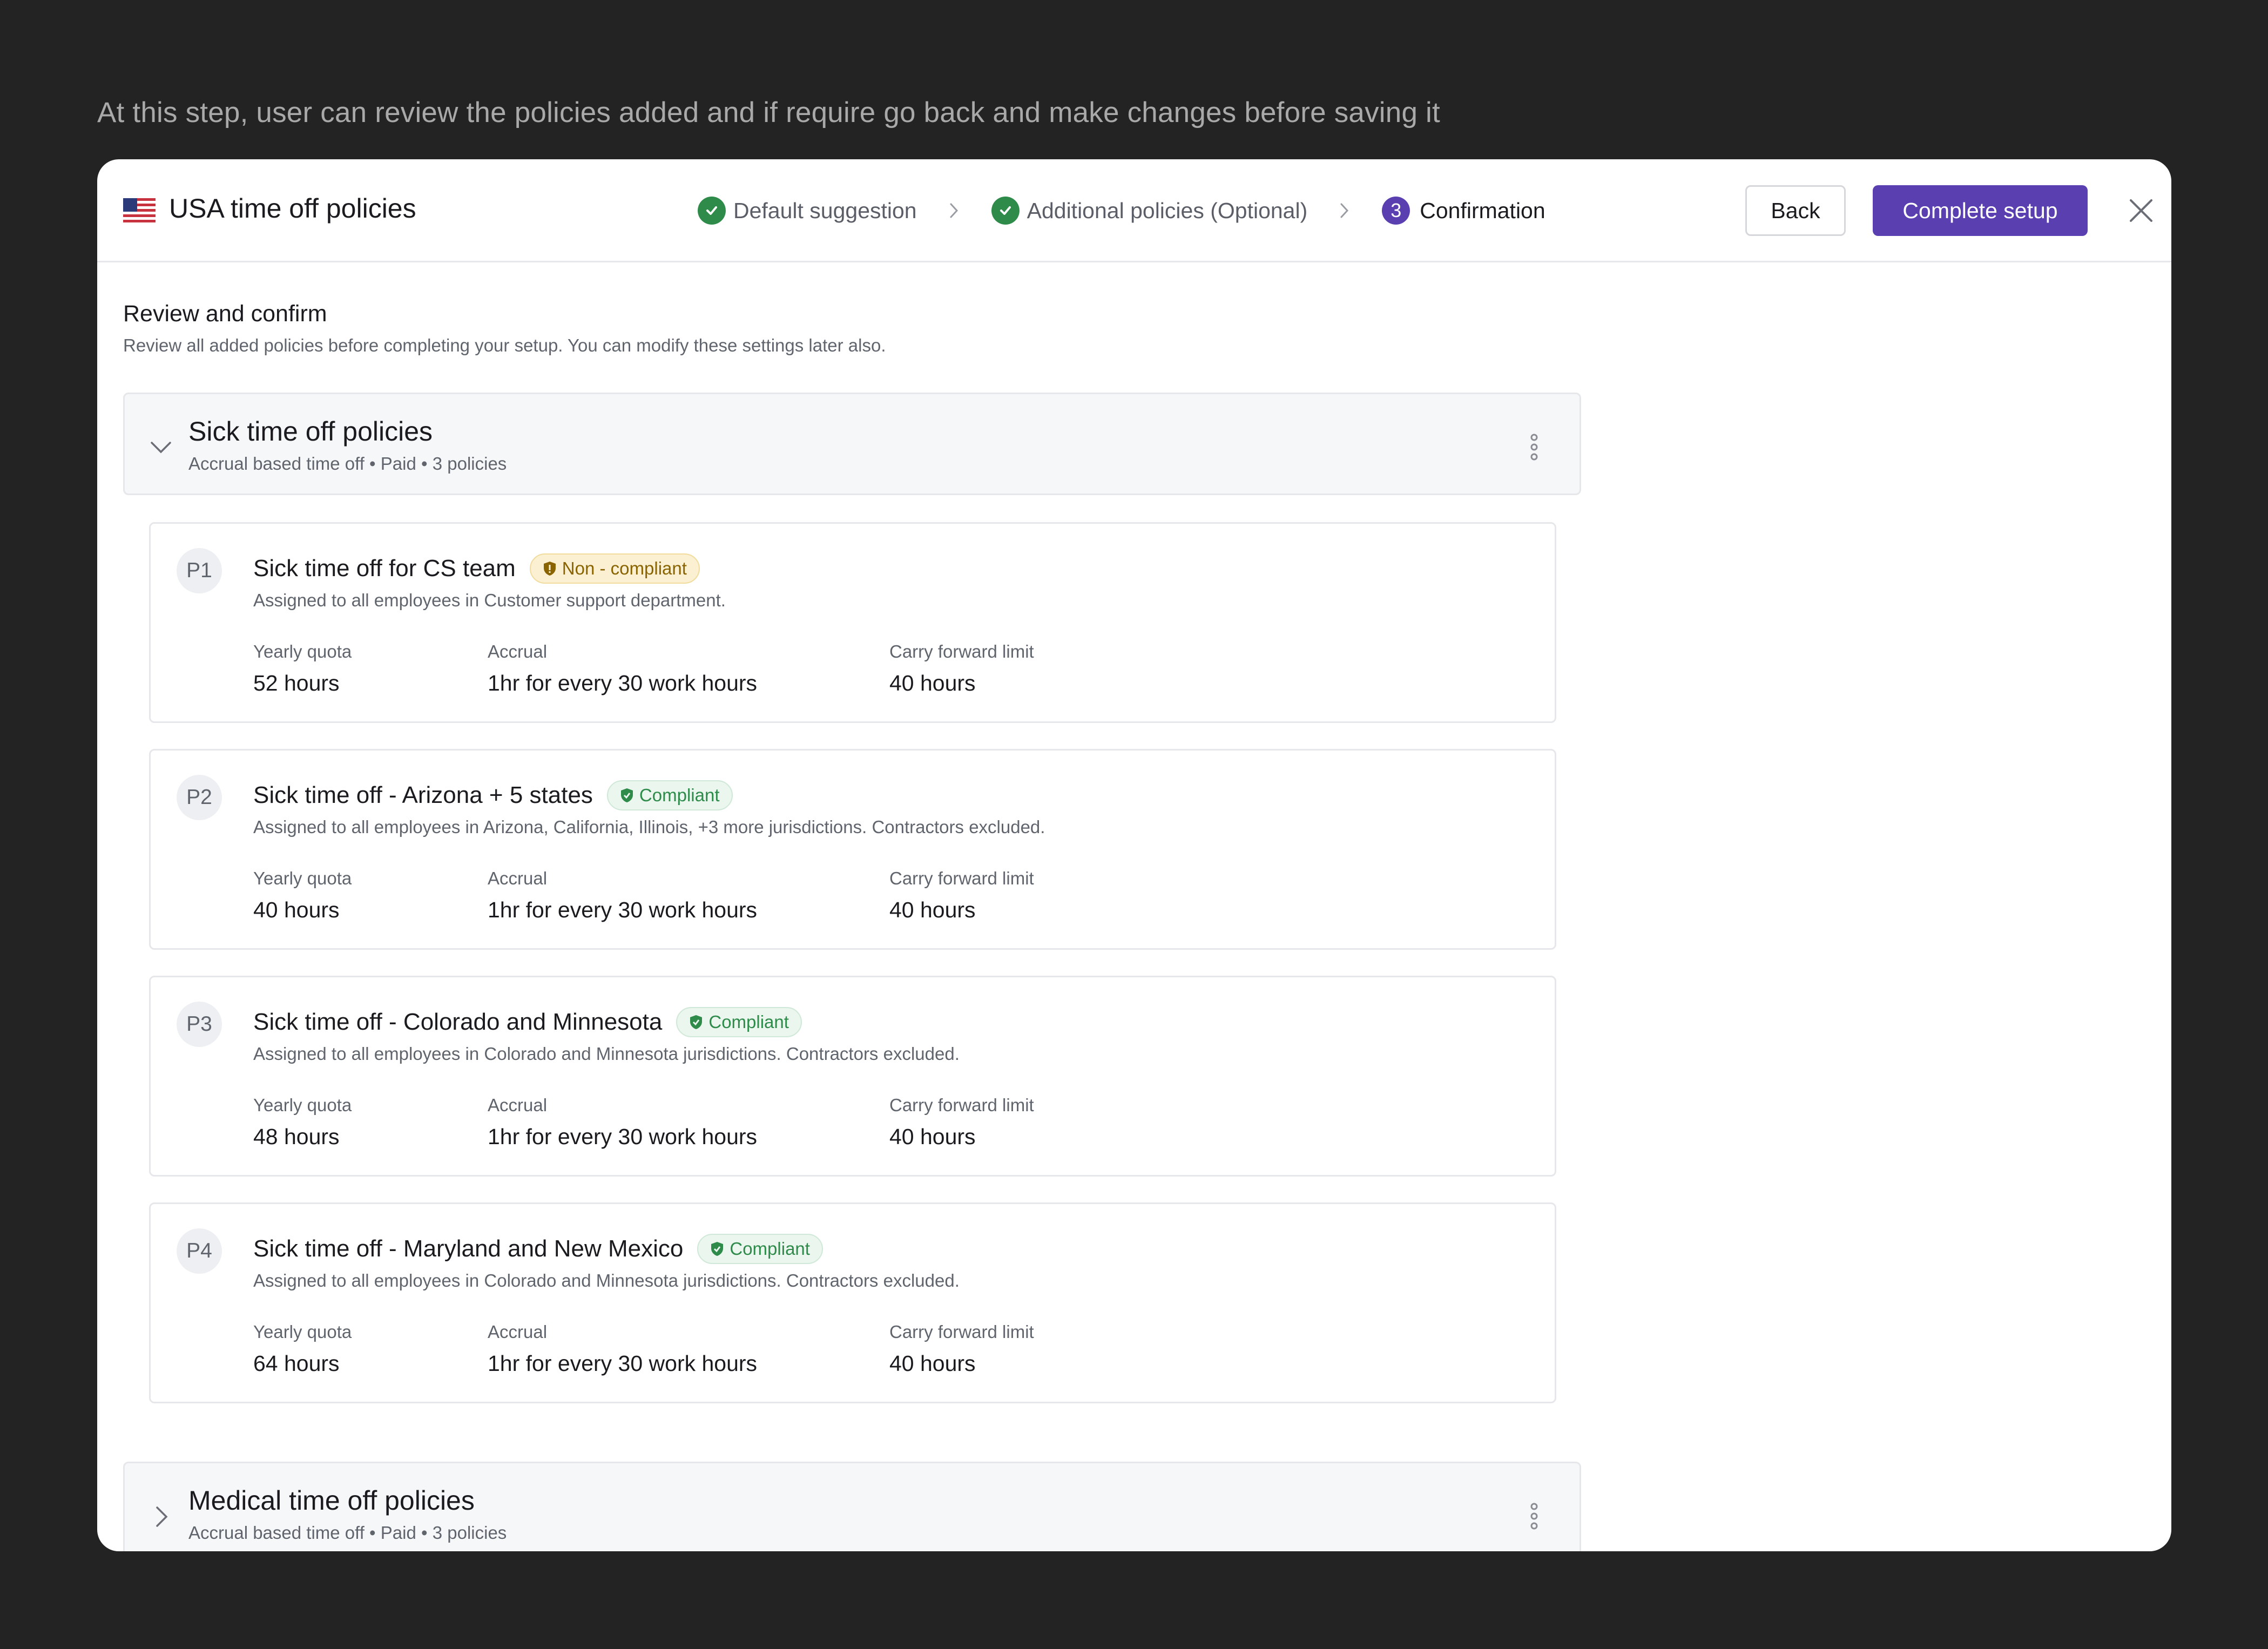  I want to click on complete-setup-button: Complete setup, so click(1981, 210).